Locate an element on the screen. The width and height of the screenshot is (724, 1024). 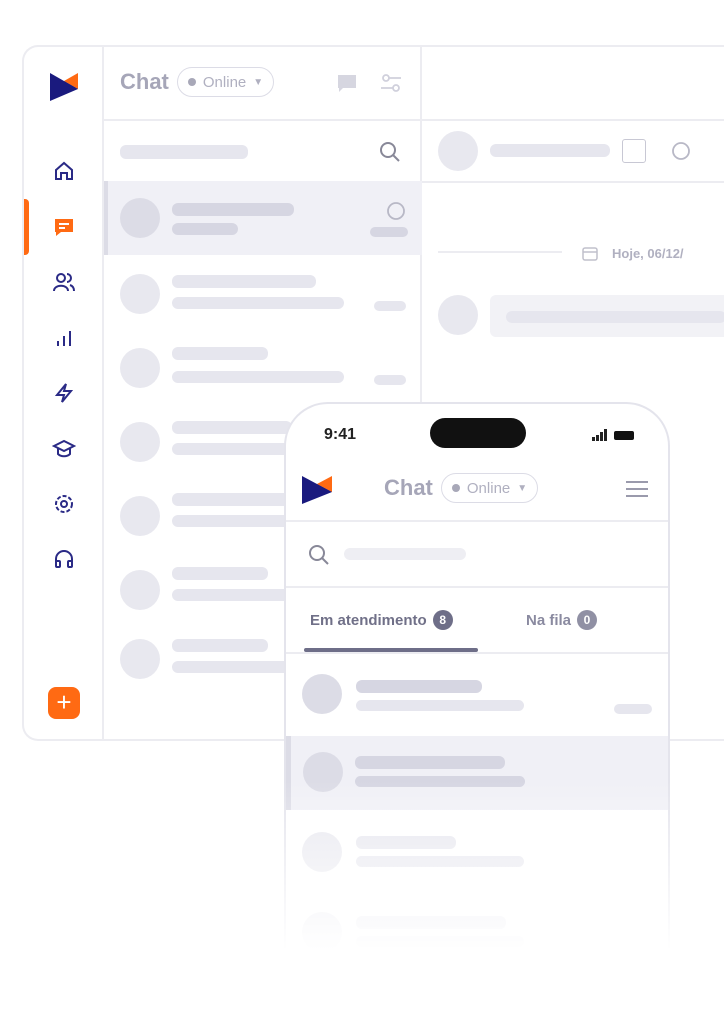
sidebar: + is located at coordinates (64, 393).